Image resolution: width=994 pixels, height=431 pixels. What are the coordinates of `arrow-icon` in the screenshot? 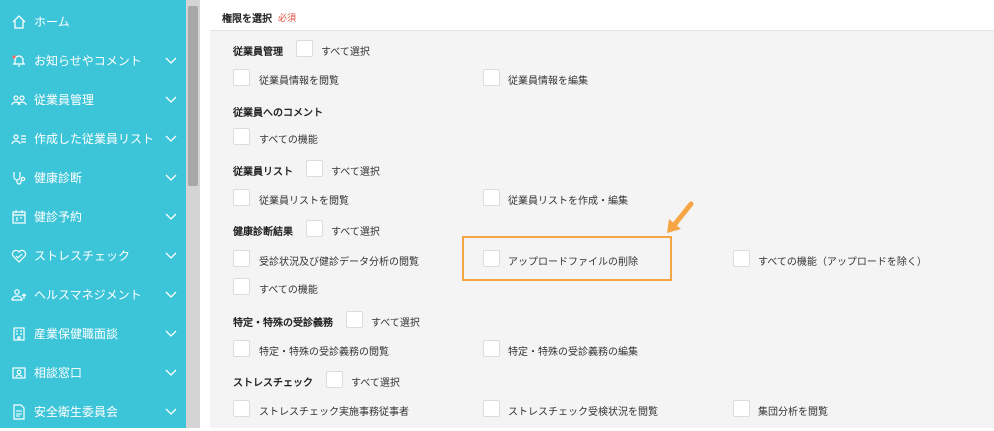 It's located at (680, 217).